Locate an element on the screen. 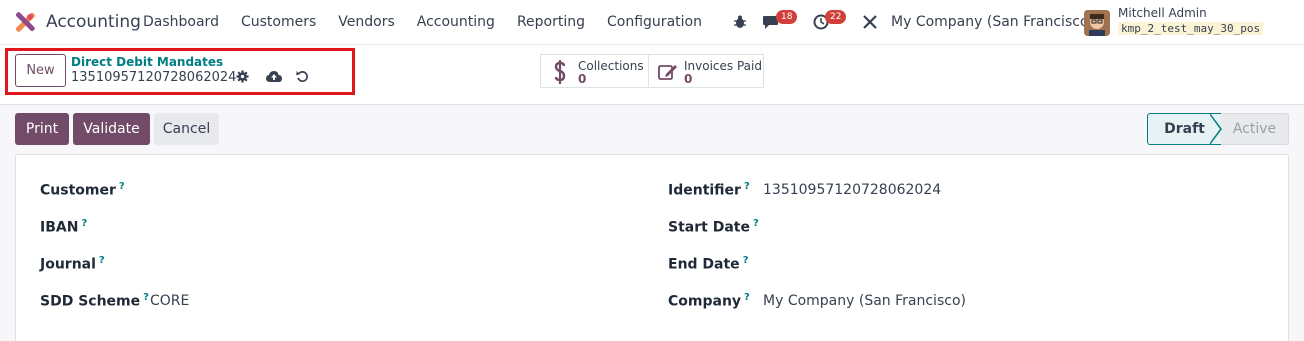  end-date-label: End Date? is located at coordinates (708, 264).